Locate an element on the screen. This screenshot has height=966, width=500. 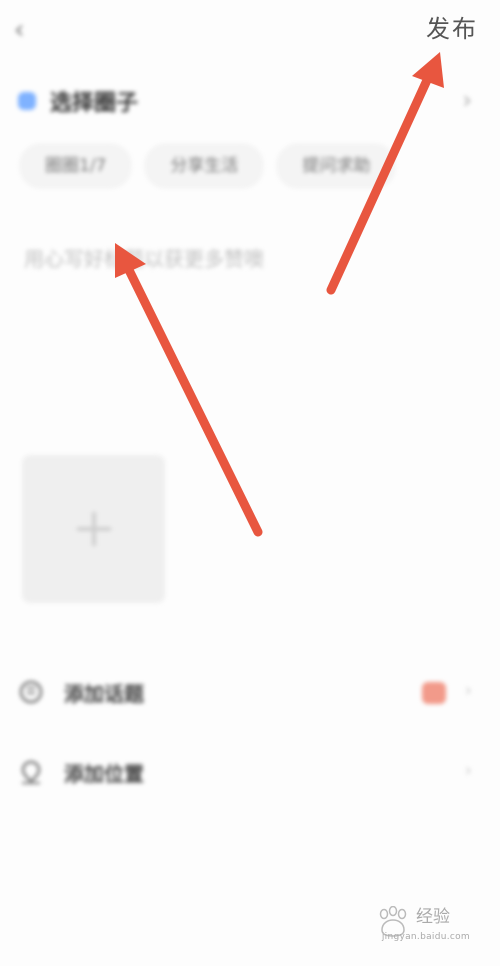
circle-dot-icon is located at coordinates (27, 101).